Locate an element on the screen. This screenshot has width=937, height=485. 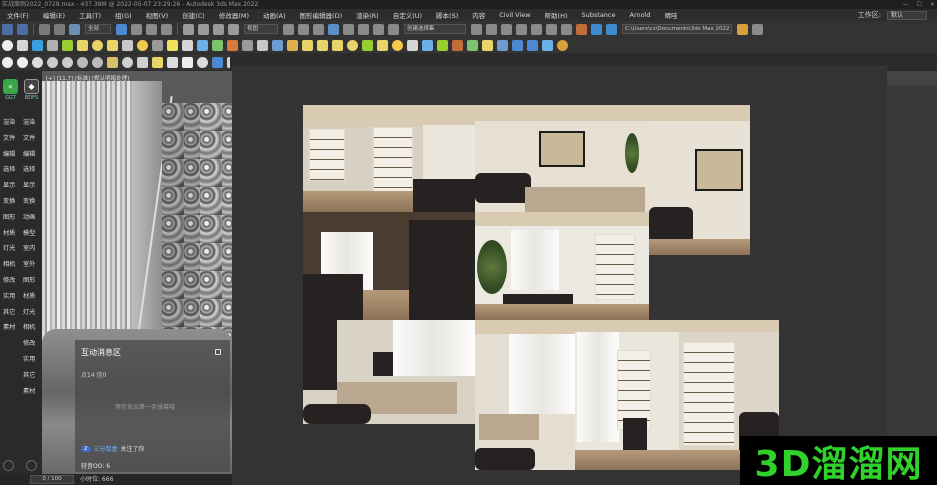
category-item-right: 实用 is located at coordinates (29, 360).